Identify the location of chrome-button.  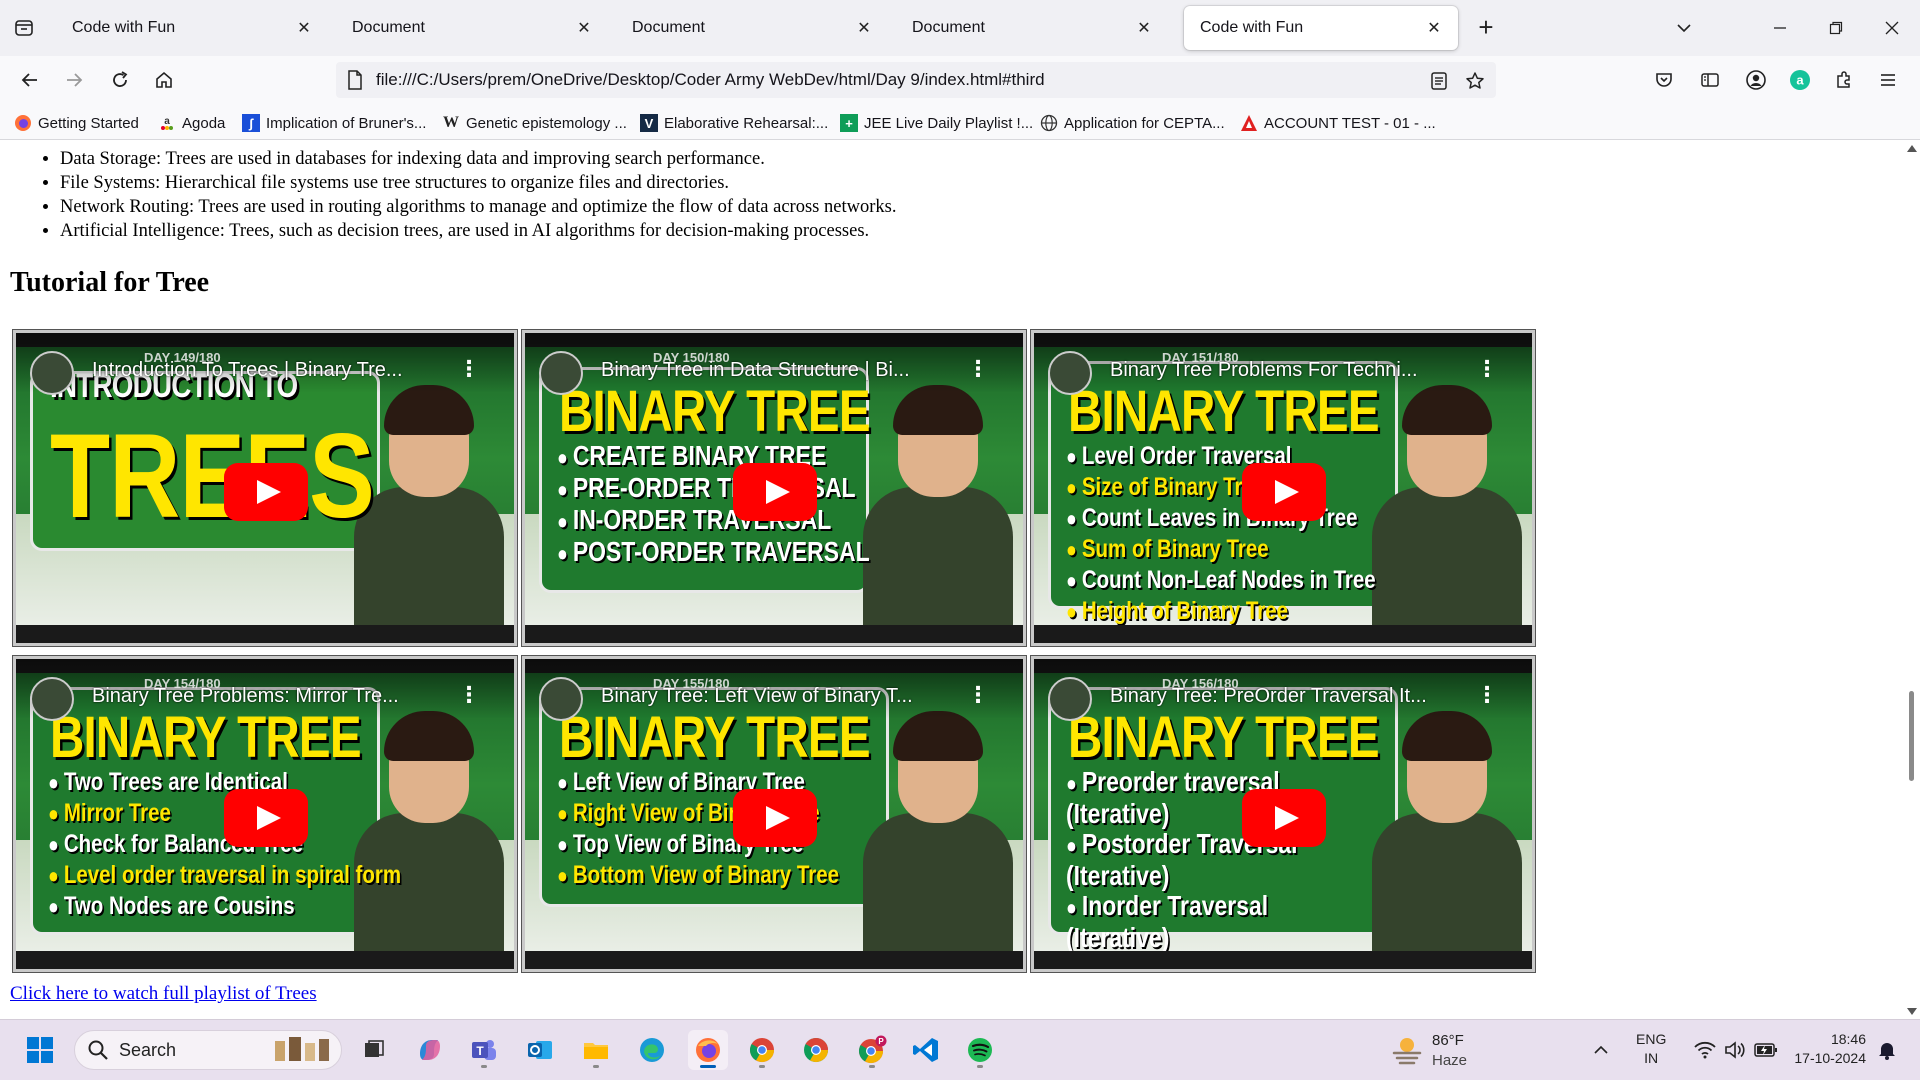
(762, 1050).